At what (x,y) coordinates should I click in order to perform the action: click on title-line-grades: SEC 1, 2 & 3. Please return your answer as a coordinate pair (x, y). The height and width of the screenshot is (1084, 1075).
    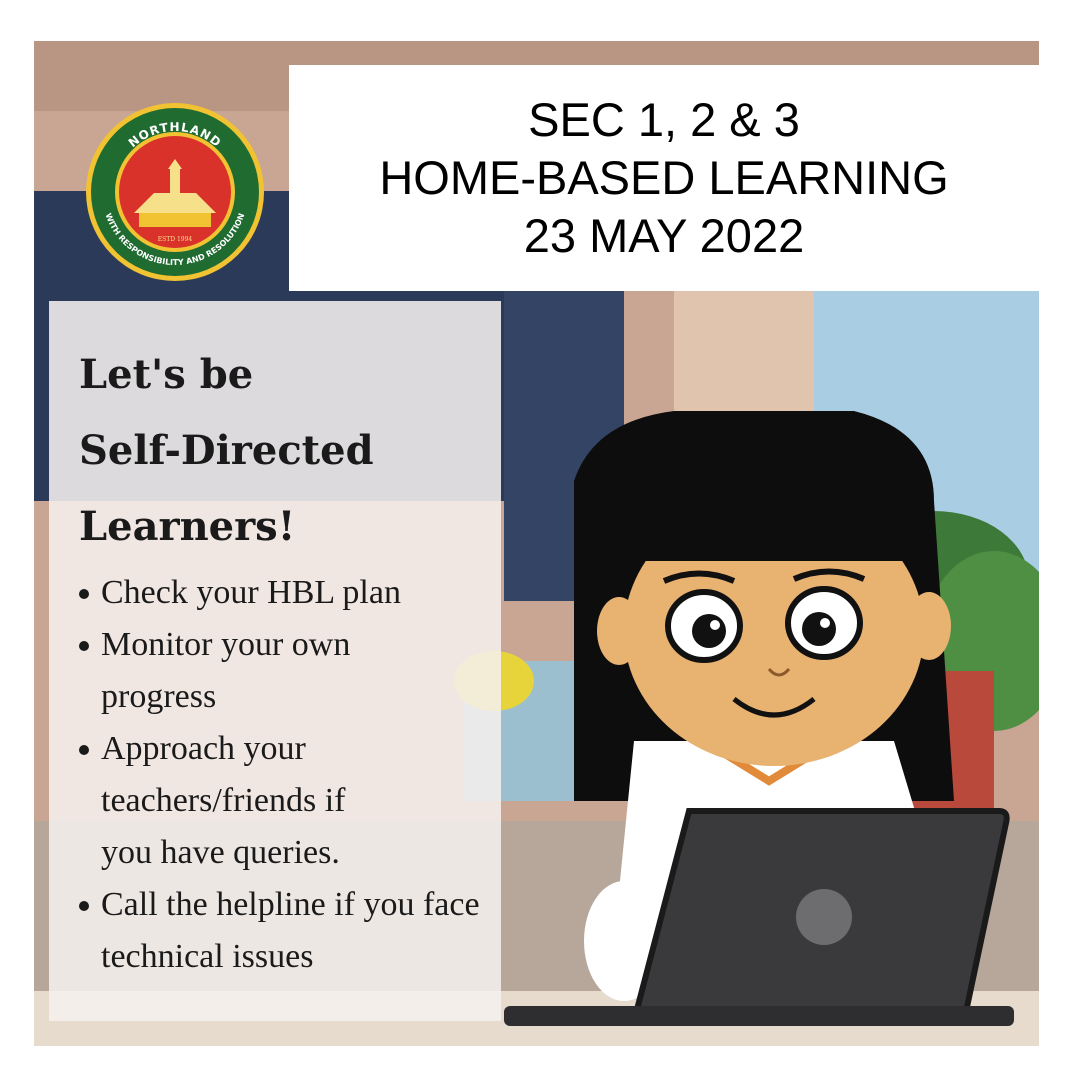
    Looking at the image, I should click on (664, 119).